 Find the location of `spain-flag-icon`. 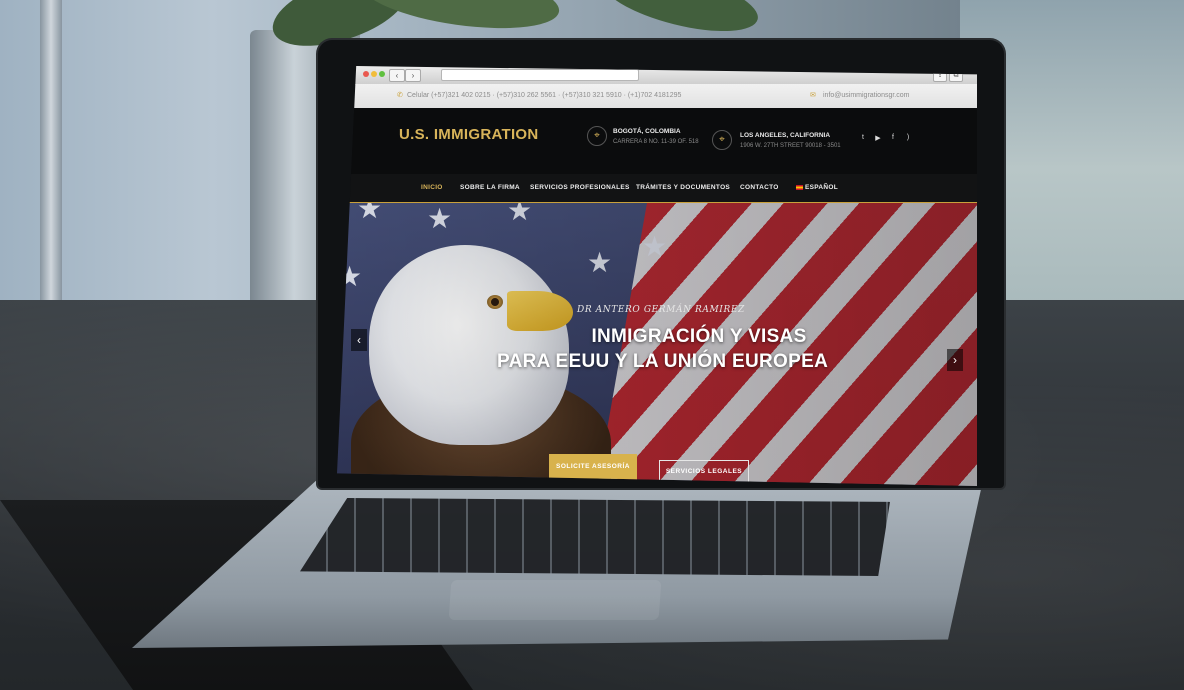

spain-flag-icon is located at coordinates (799, 187).